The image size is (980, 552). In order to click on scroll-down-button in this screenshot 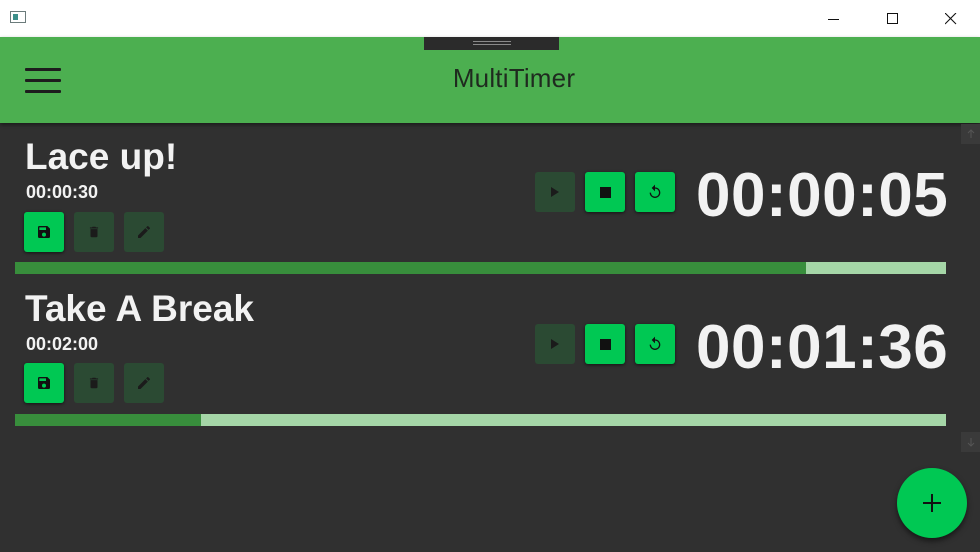, I will do `click(970, 442)`.